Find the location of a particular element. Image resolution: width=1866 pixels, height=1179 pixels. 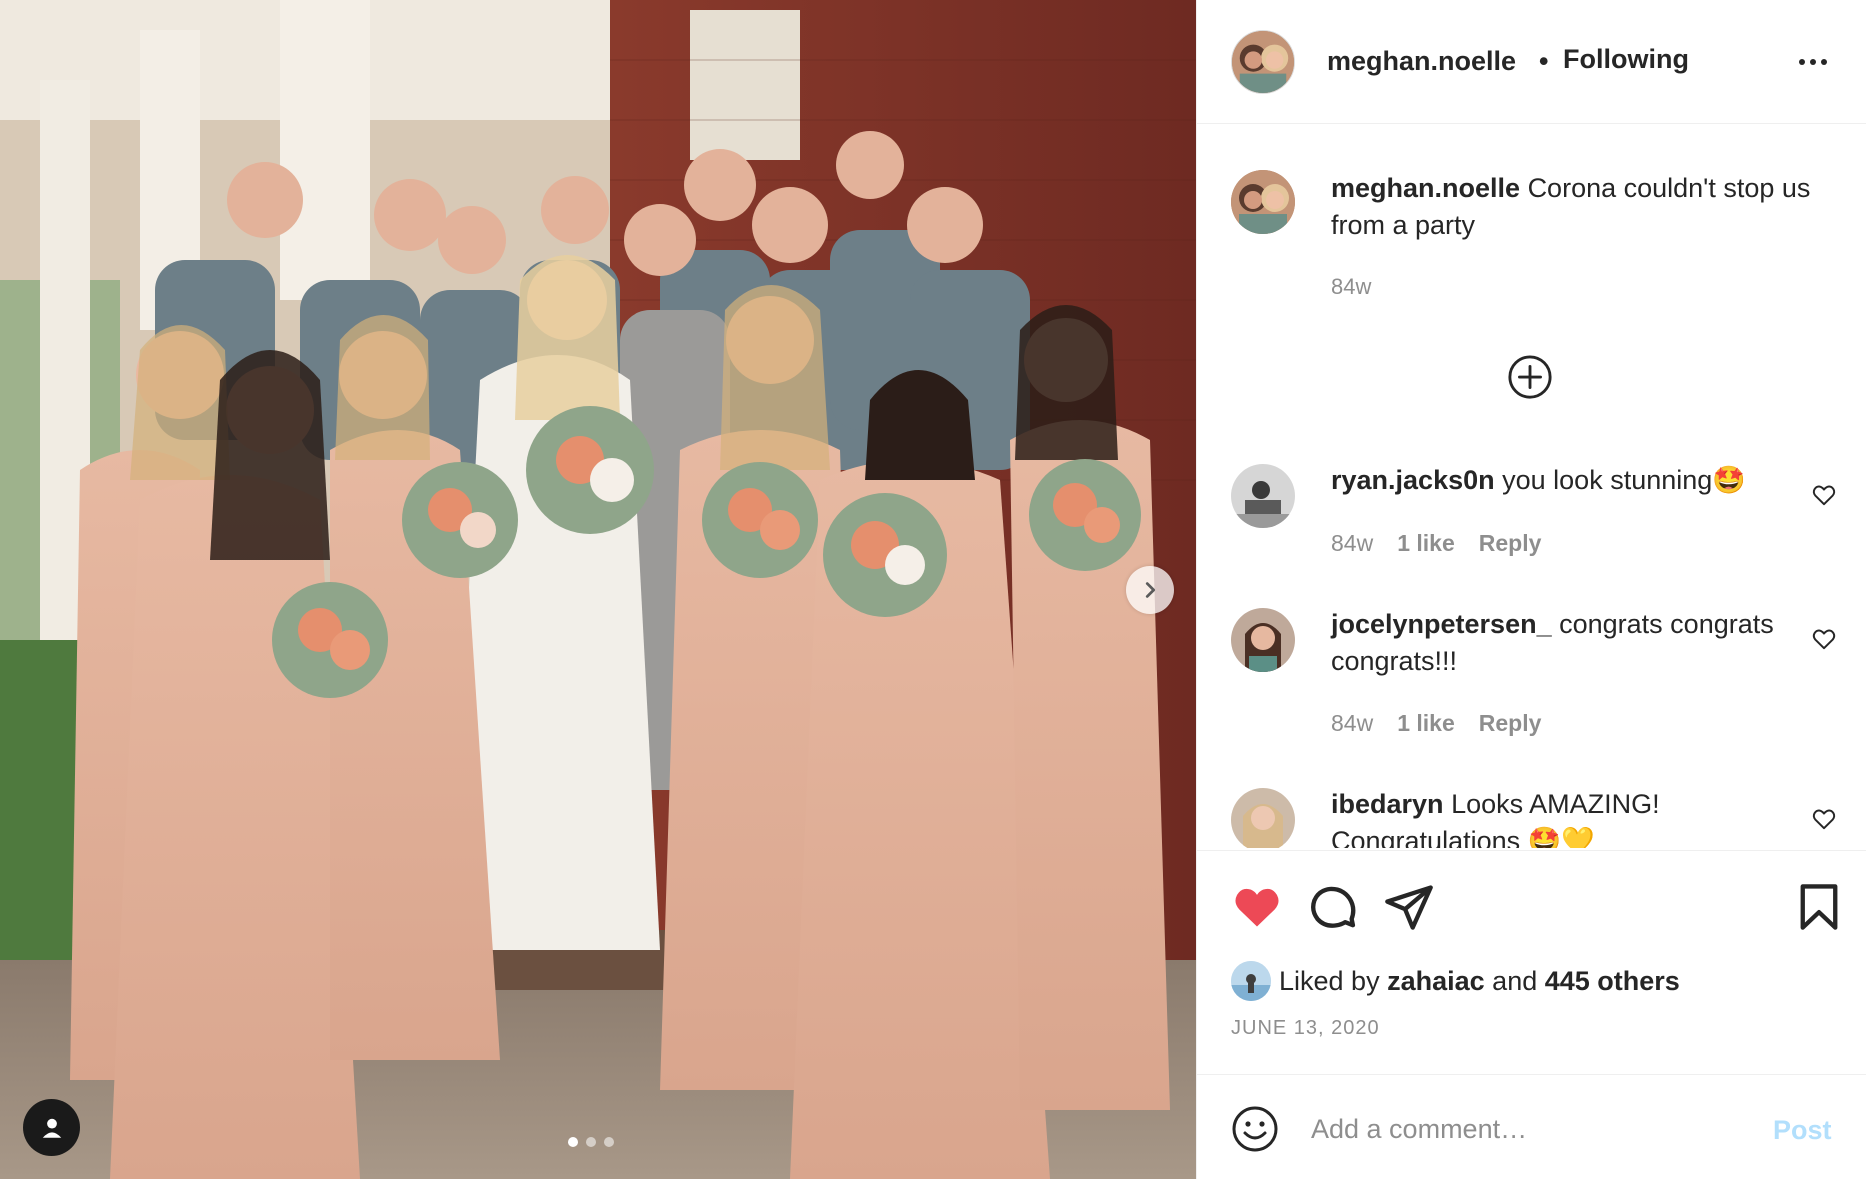

carousel-dot-active is located at coordinates (573, 1142).